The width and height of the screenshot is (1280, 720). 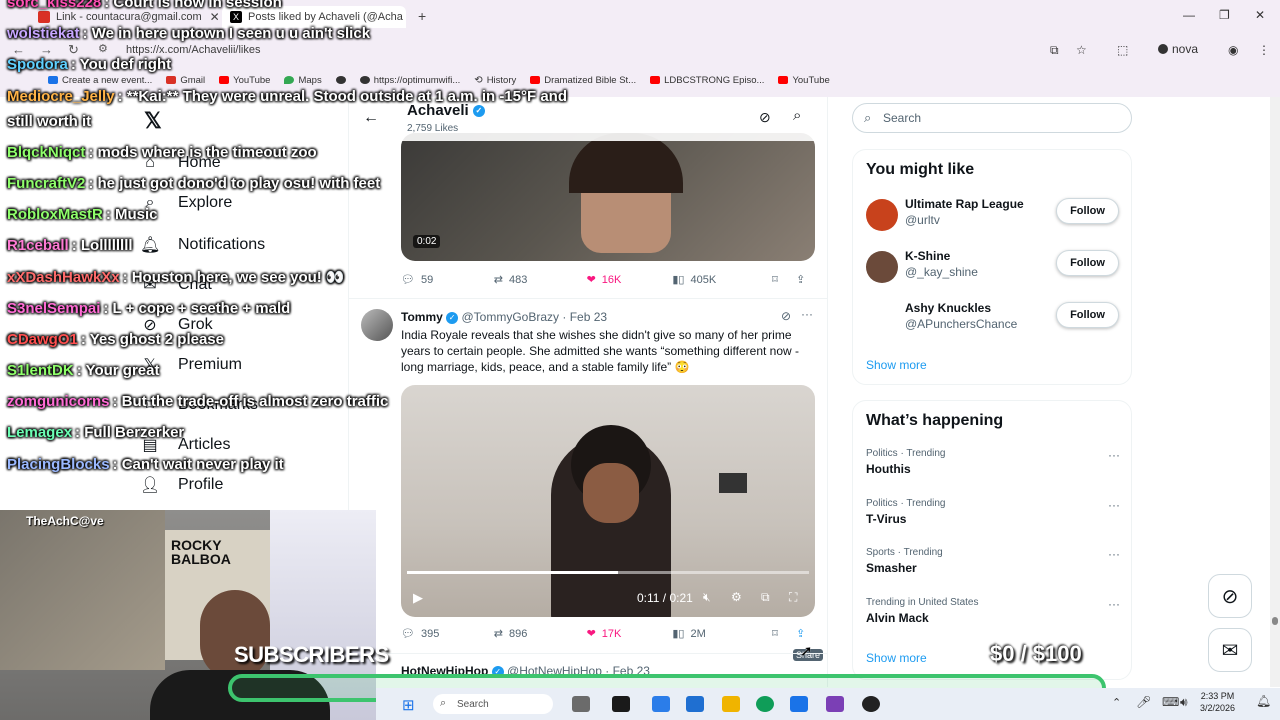 What do you see at coordinates (736, 597) in the screenshot?
I see `settings-icon: ⚙` at bounding box center [736, 597].